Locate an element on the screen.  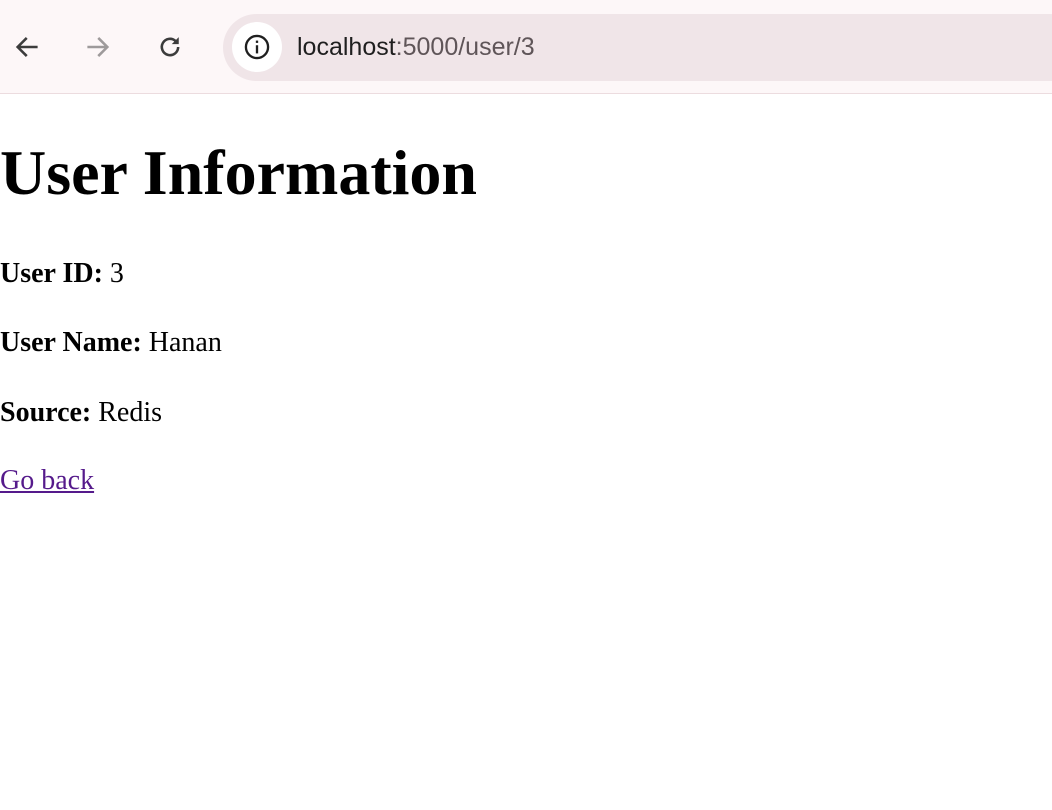
browser-toolbar: localhost:5000/user/3 is located at coordinates (526, 47).